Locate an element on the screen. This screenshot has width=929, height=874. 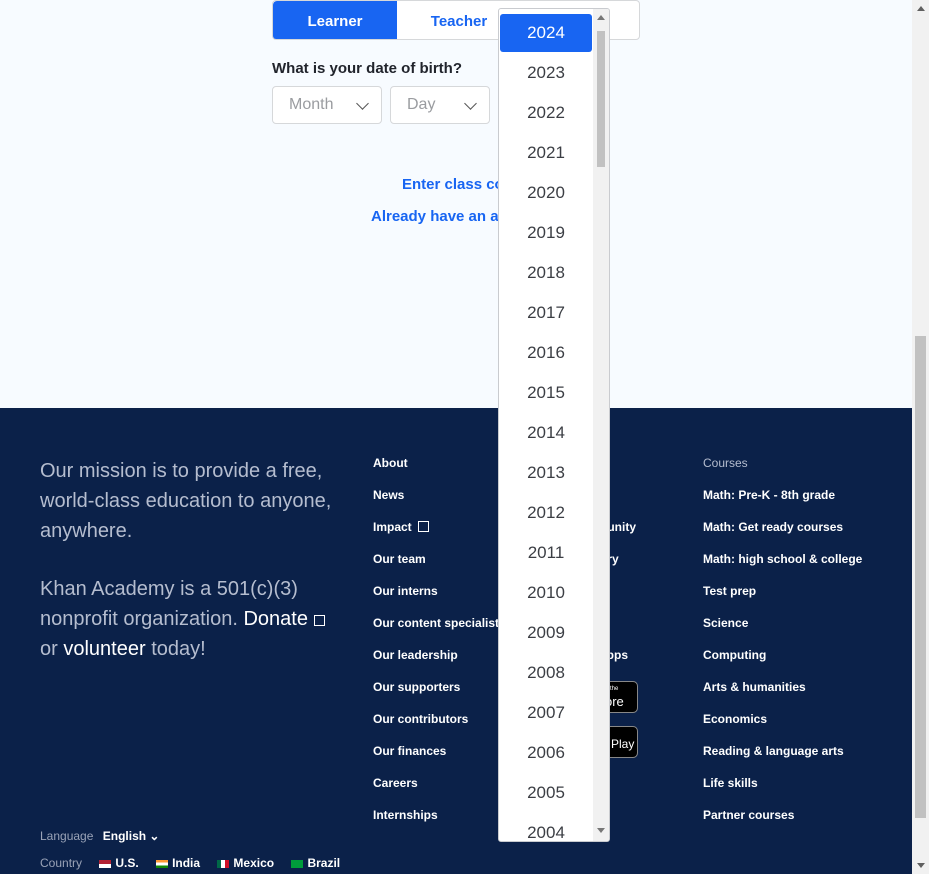
year-option: 2013 is located at coordinates (546, 473).